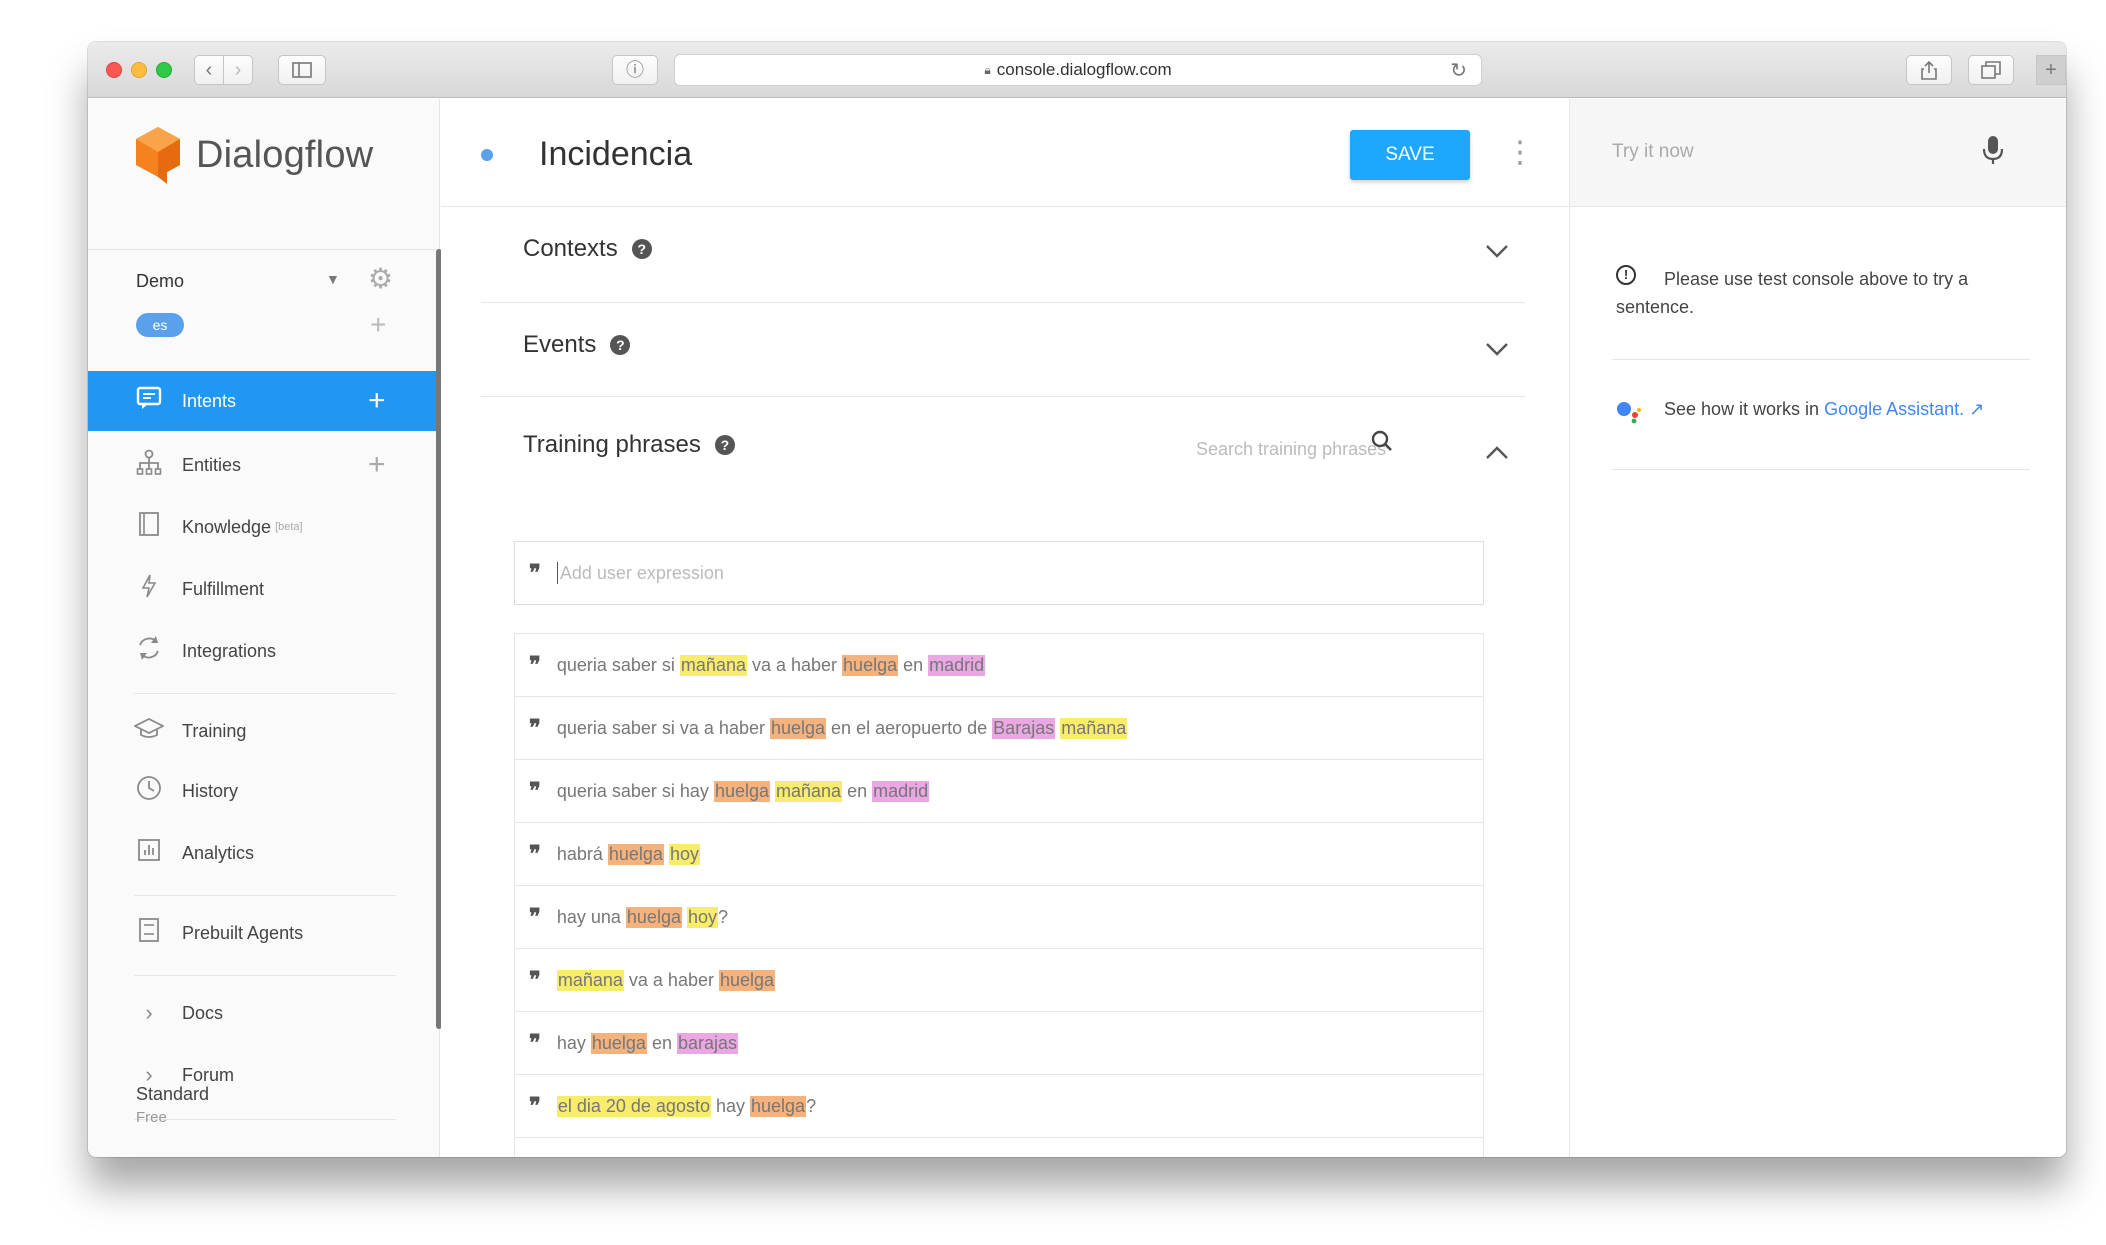 The height and width of the screenshot is (1245, 2106). I want to click on training-phrase-row: ❞ habrá huelga hoy, so click(999, 854).